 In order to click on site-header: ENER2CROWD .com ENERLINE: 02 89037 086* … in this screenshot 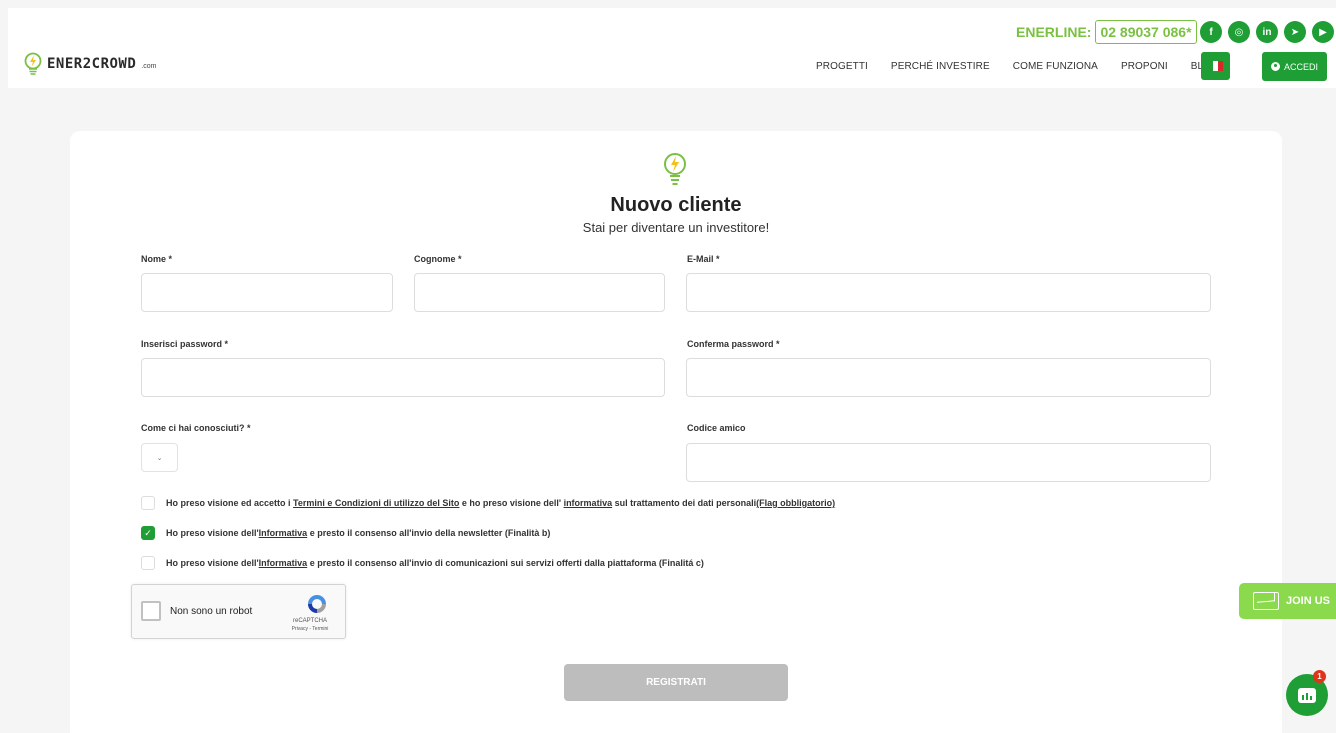, I will do `click(672, 48)`.